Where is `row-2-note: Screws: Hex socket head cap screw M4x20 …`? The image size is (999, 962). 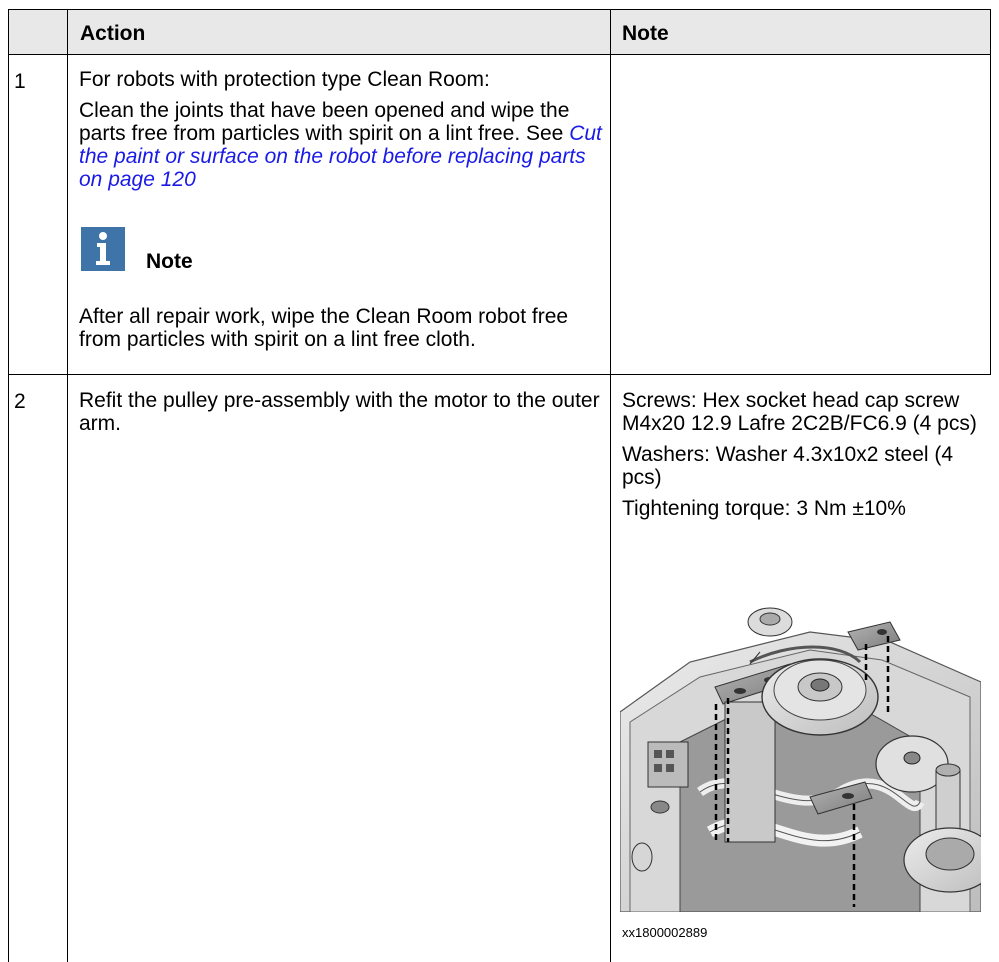
row-2-note: Screws: Hex socket head cap screw M4x20 … is located at coordinates (802, 454).